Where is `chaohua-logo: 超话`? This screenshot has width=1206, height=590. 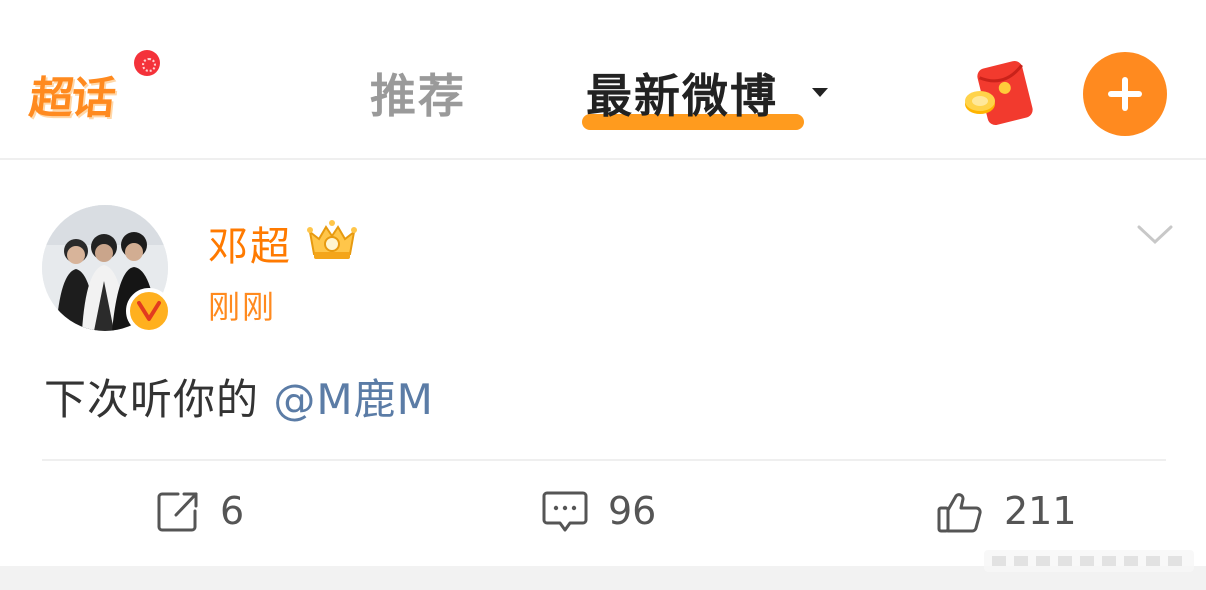
chaohua-logo: 超话 is located at coordinates (93, 89).